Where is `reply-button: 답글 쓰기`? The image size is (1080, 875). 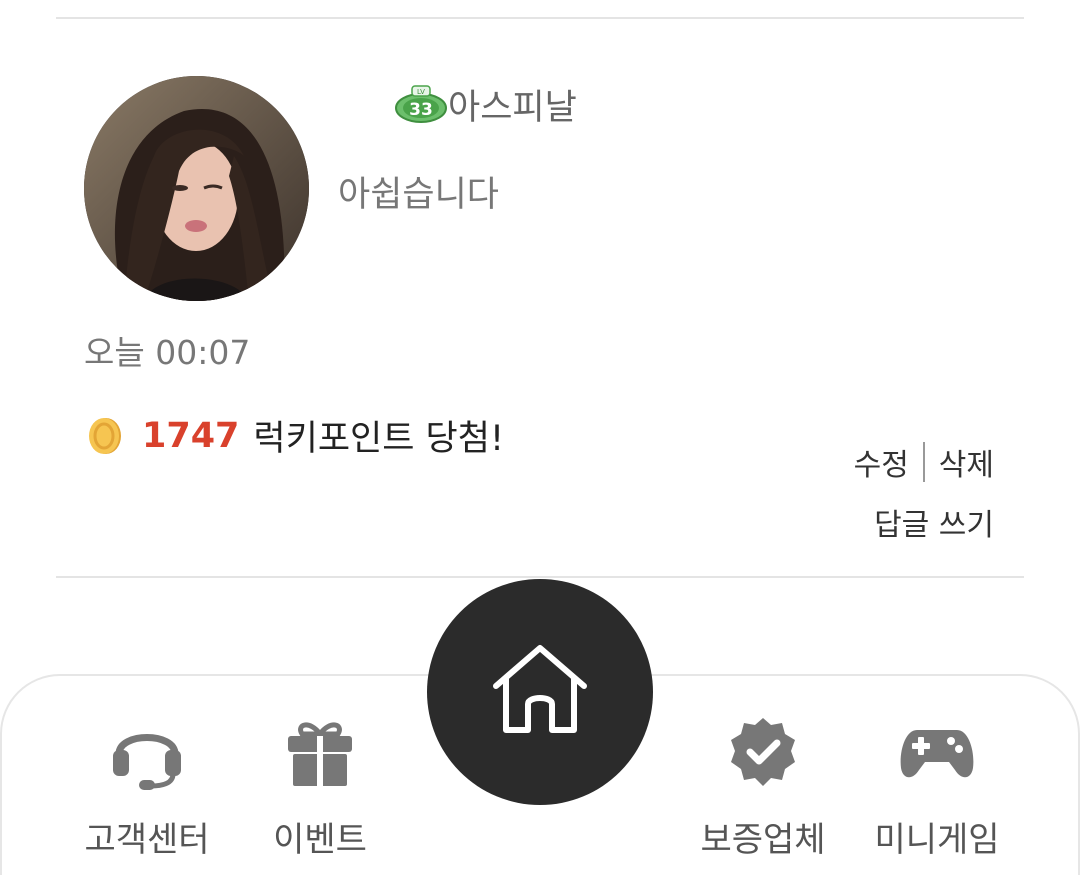
reply-button: 답글 쓰기 is located at coordinates (934, 522).